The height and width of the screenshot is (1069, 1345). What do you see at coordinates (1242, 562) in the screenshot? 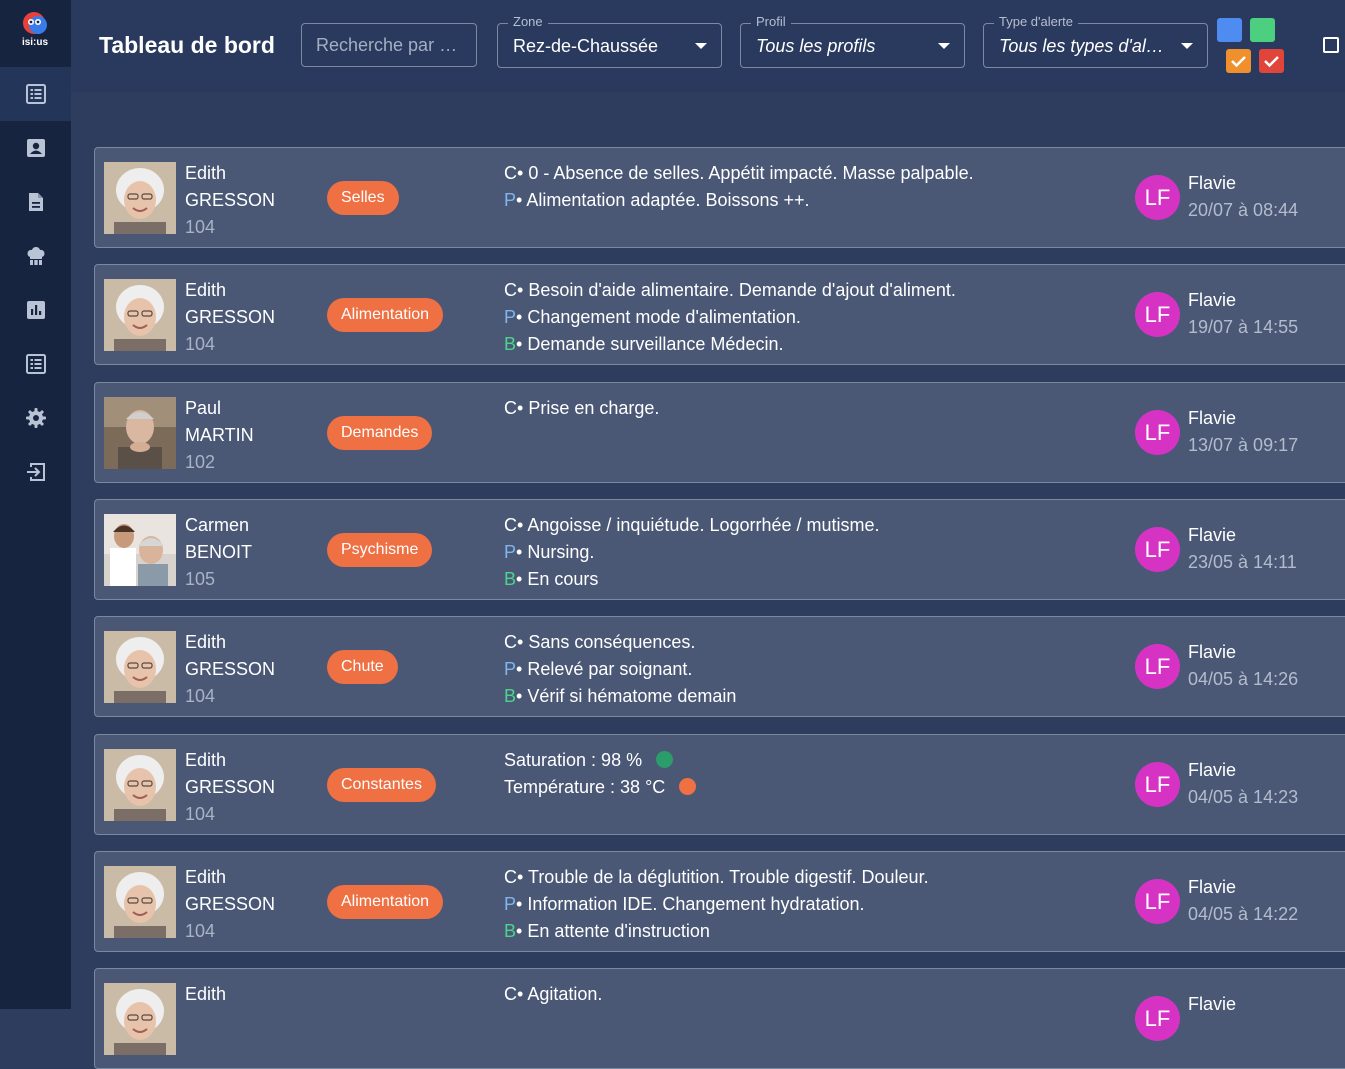
I see `alert-date: 23/05 à 14:11` at bounding box center [1242, 562].